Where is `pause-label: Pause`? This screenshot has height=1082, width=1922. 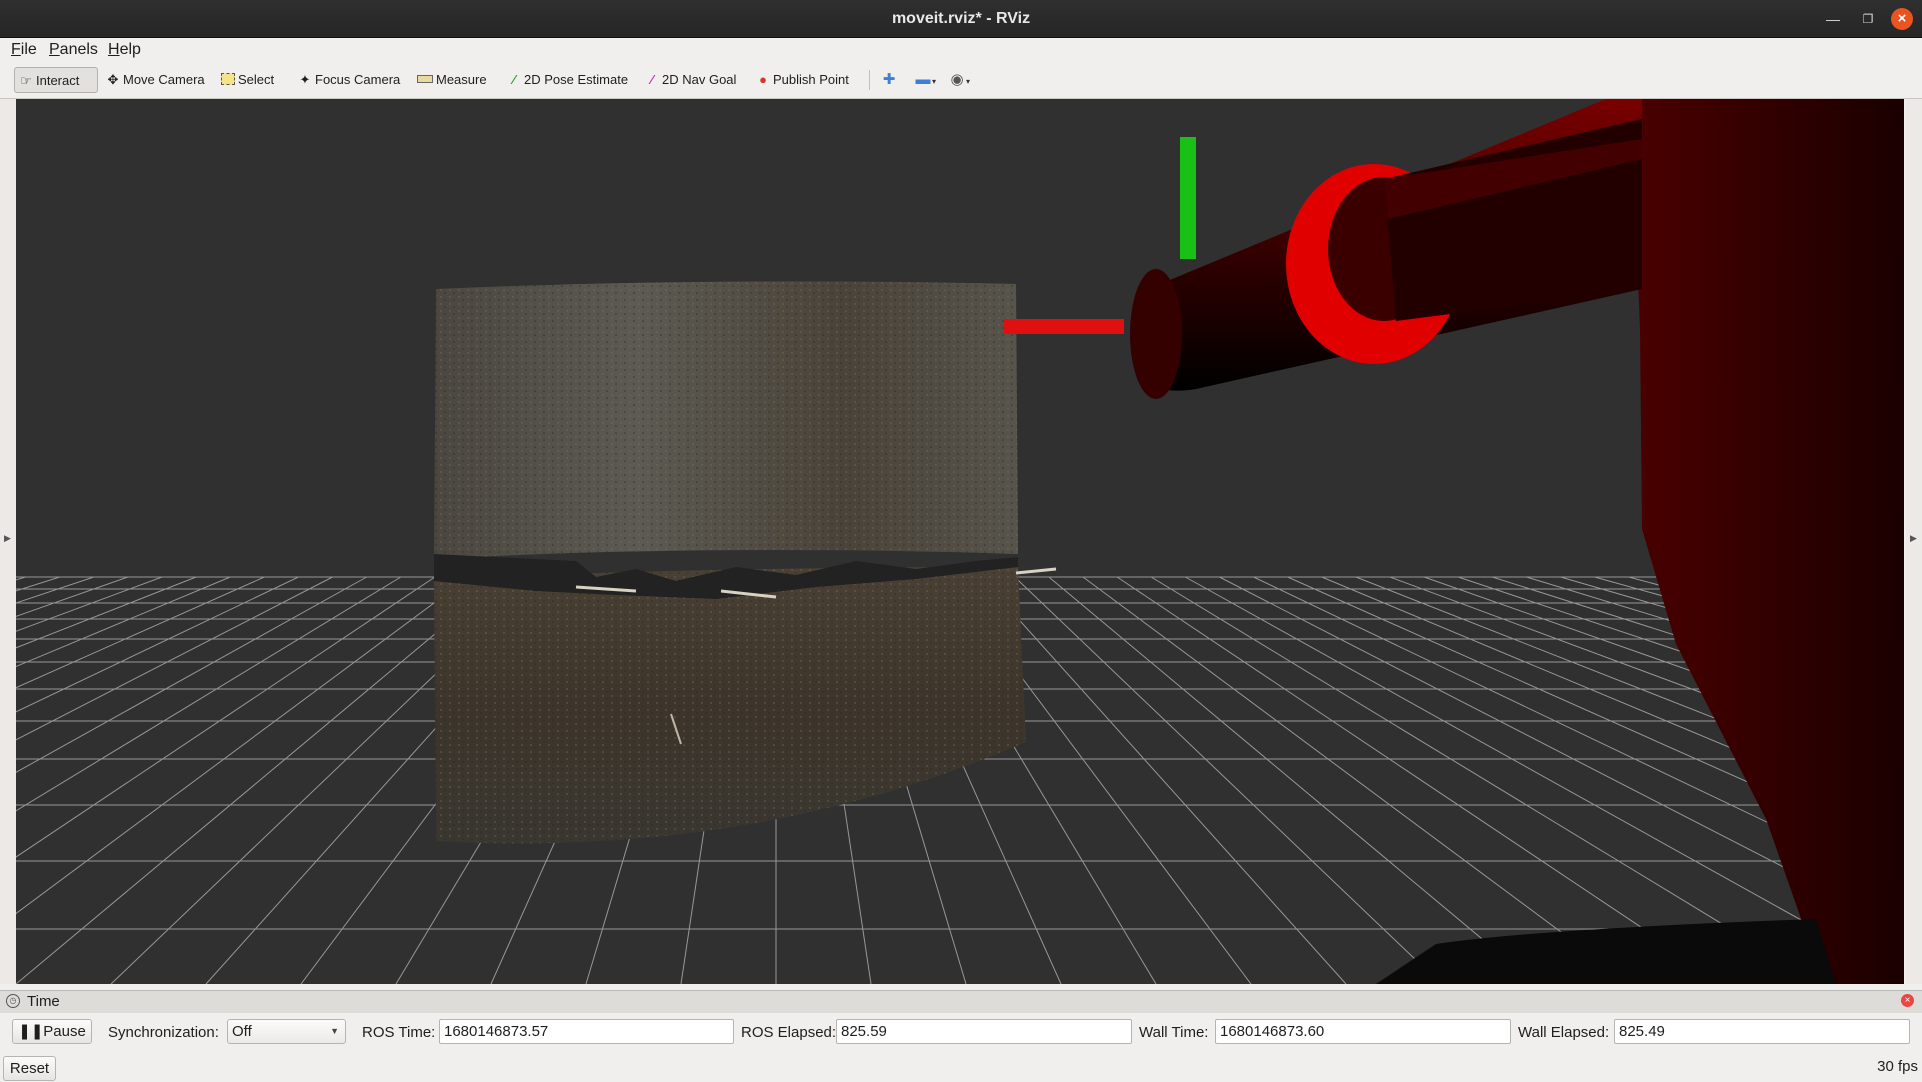
pause-label: Pause is located at coordinates (64, 1031).